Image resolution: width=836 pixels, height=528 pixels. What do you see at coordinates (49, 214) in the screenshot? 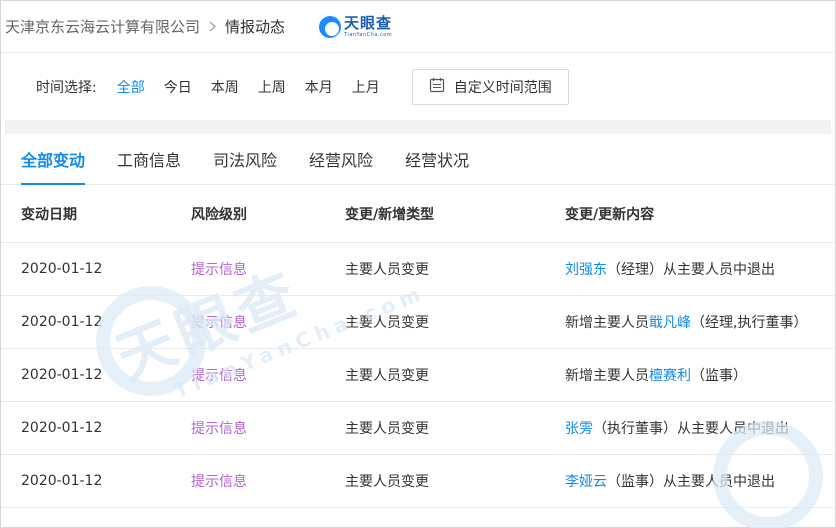
I see `column-header-date: 变动日期` at bounding box center [49, 214].